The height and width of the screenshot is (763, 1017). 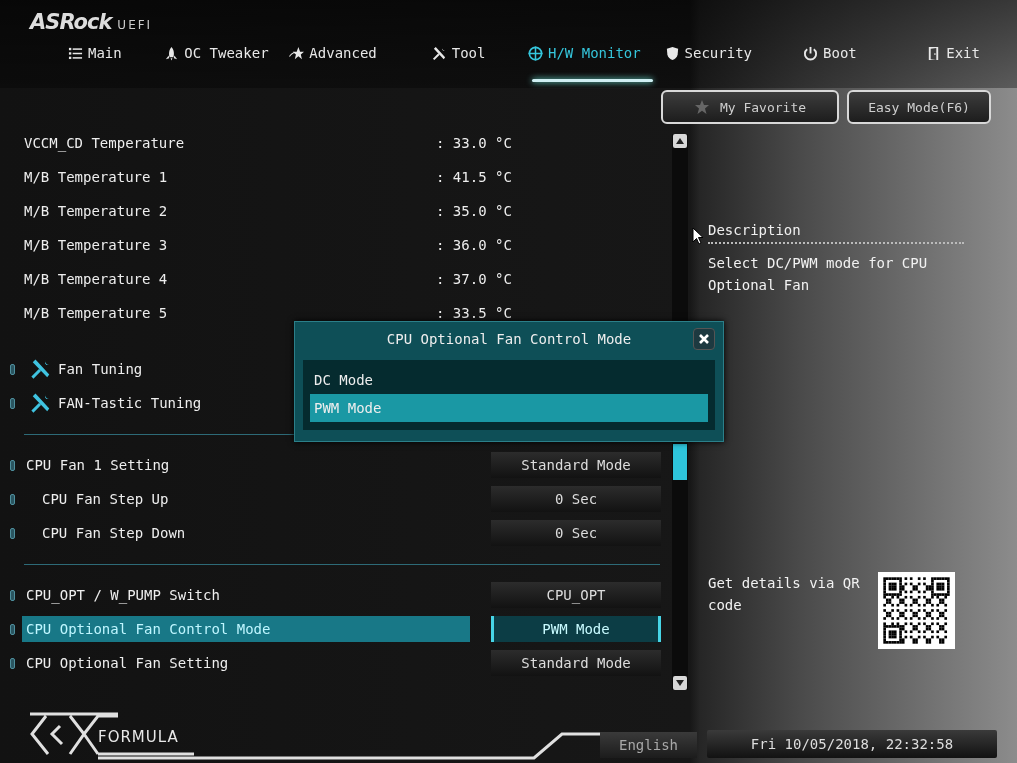 What do you see at coordinates (246, 465) in the screenshot?
I see `setting-label: CPU Fan 1 Setting` at bounding box center [246, 465].